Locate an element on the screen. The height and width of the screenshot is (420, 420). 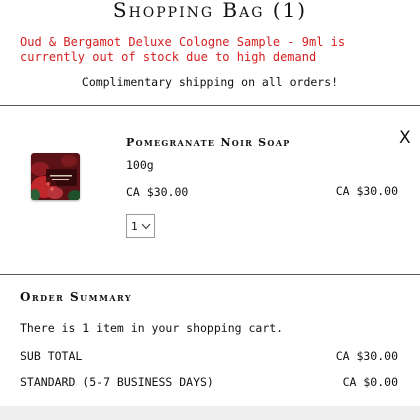
page-title: Shopping Bag (1) is located at coordinates (210, 11).